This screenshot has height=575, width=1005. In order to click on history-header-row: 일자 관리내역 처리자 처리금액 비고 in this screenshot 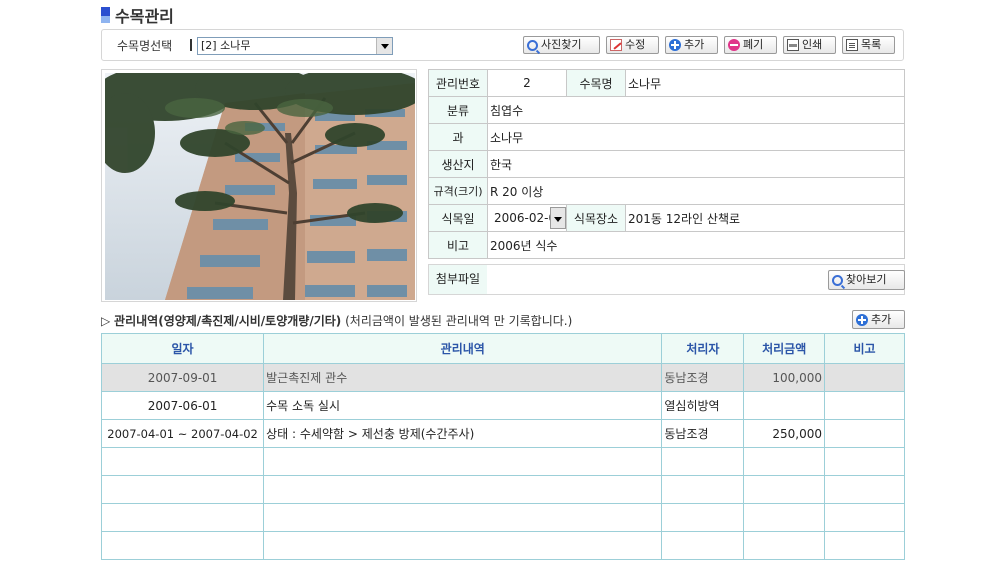, I will do `click(503, 348)`.